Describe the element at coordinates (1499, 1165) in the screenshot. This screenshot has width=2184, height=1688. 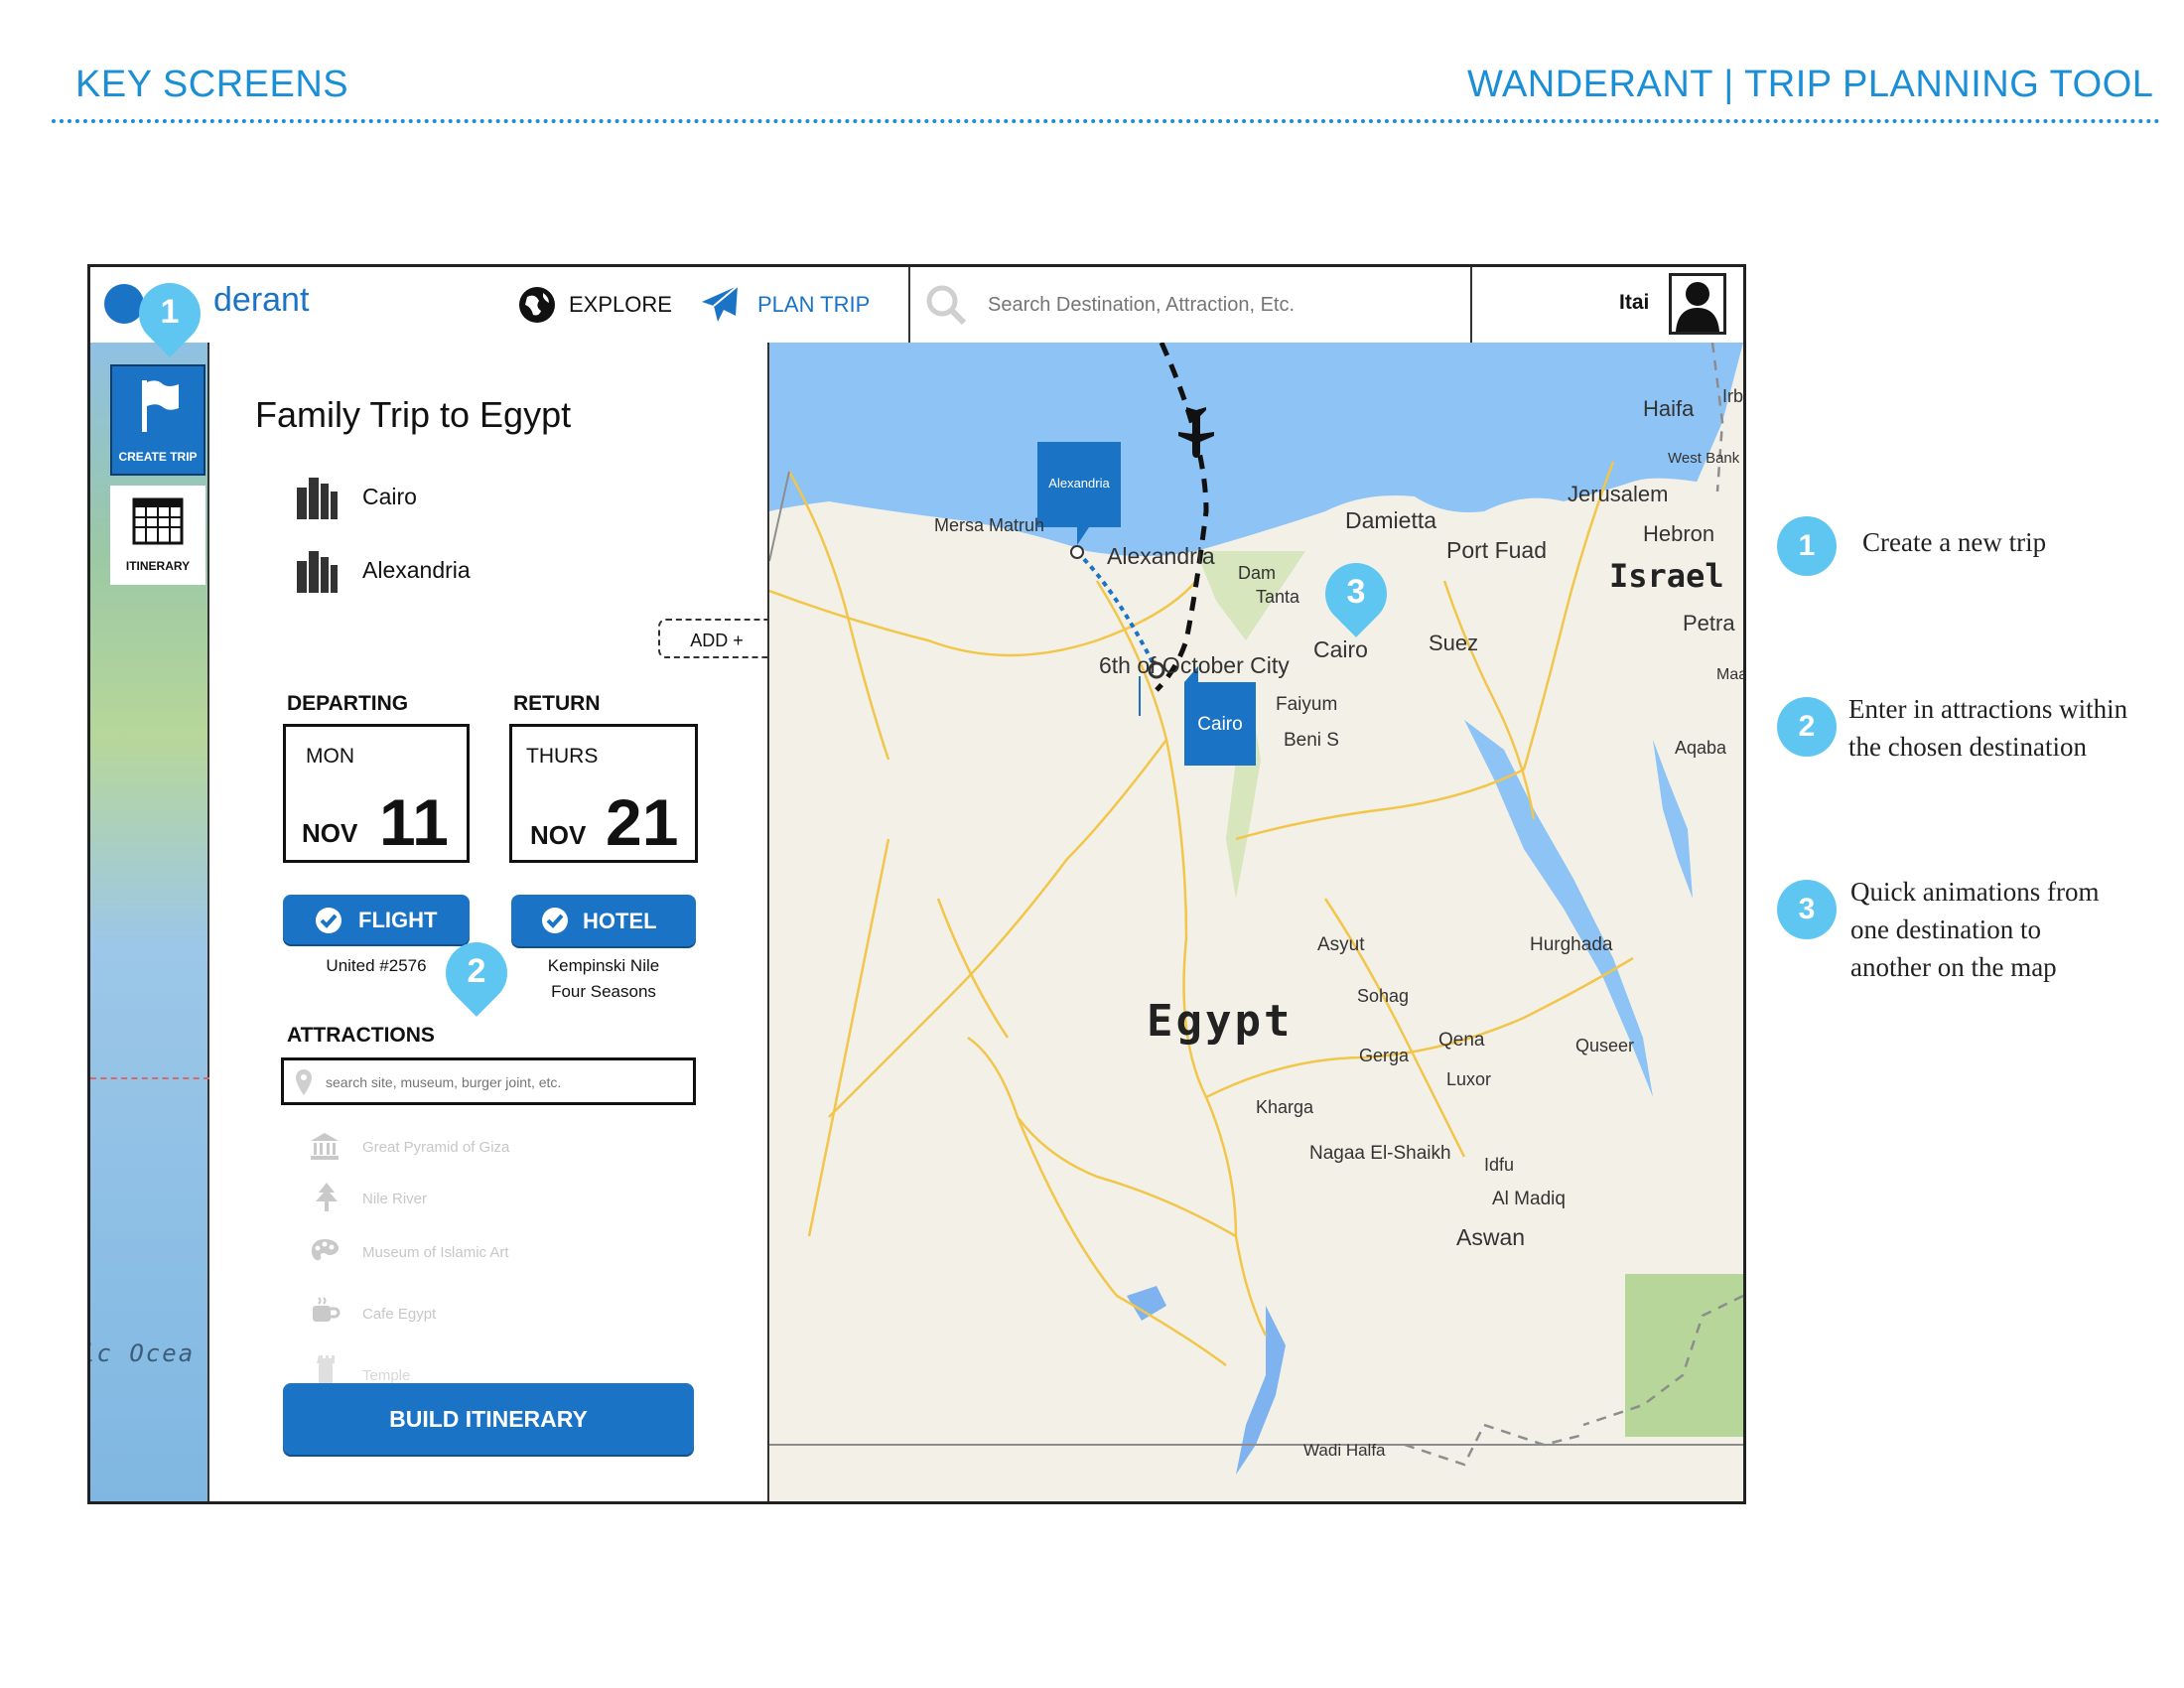
I see `place-label: Idfu` at that location.